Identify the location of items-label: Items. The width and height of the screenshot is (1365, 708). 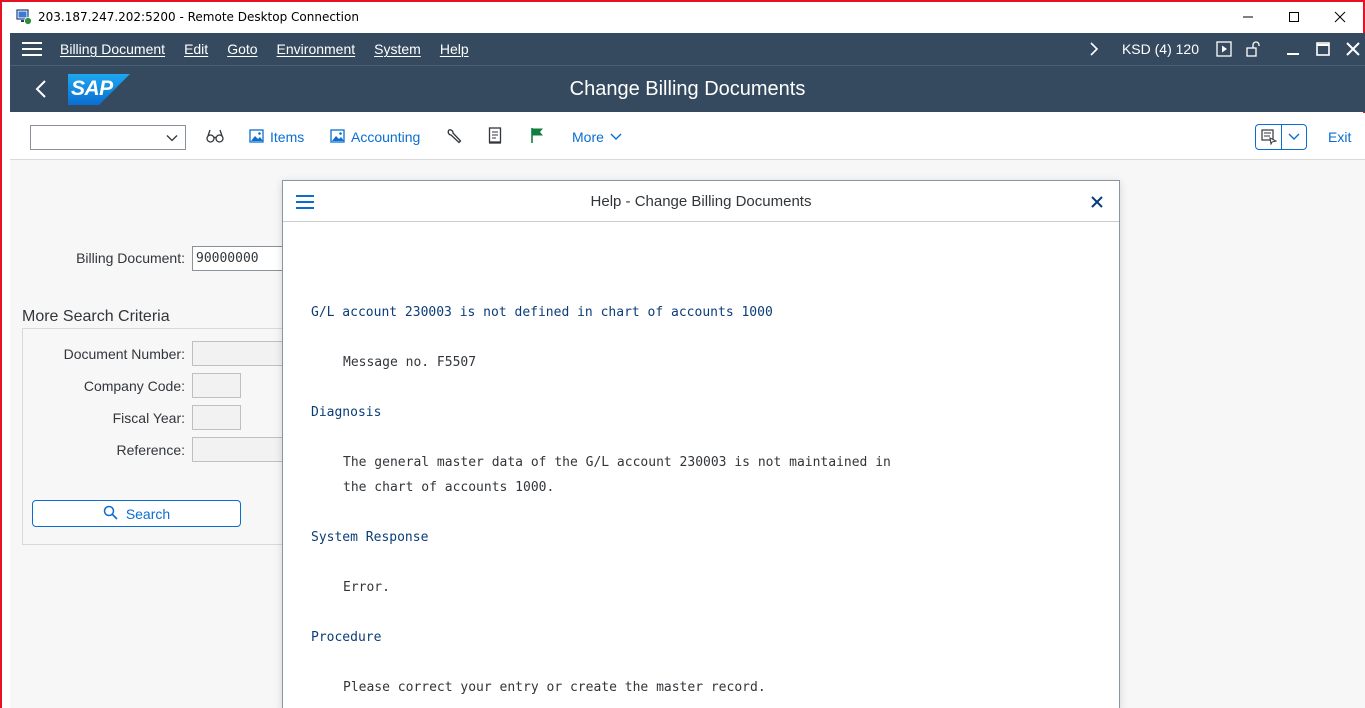
(287, 137).